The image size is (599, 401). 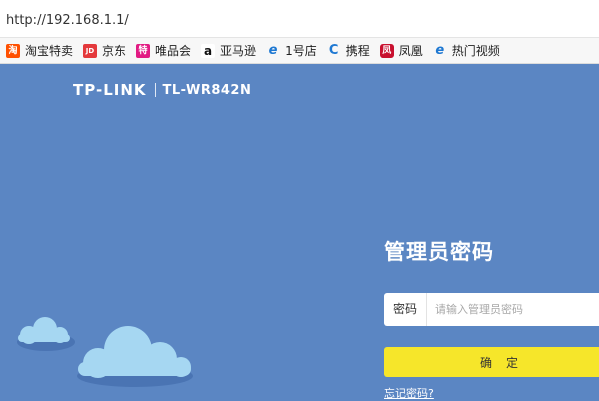 I want to click on bookmark-ctrip: C 携程, so click(x=348, y=50).